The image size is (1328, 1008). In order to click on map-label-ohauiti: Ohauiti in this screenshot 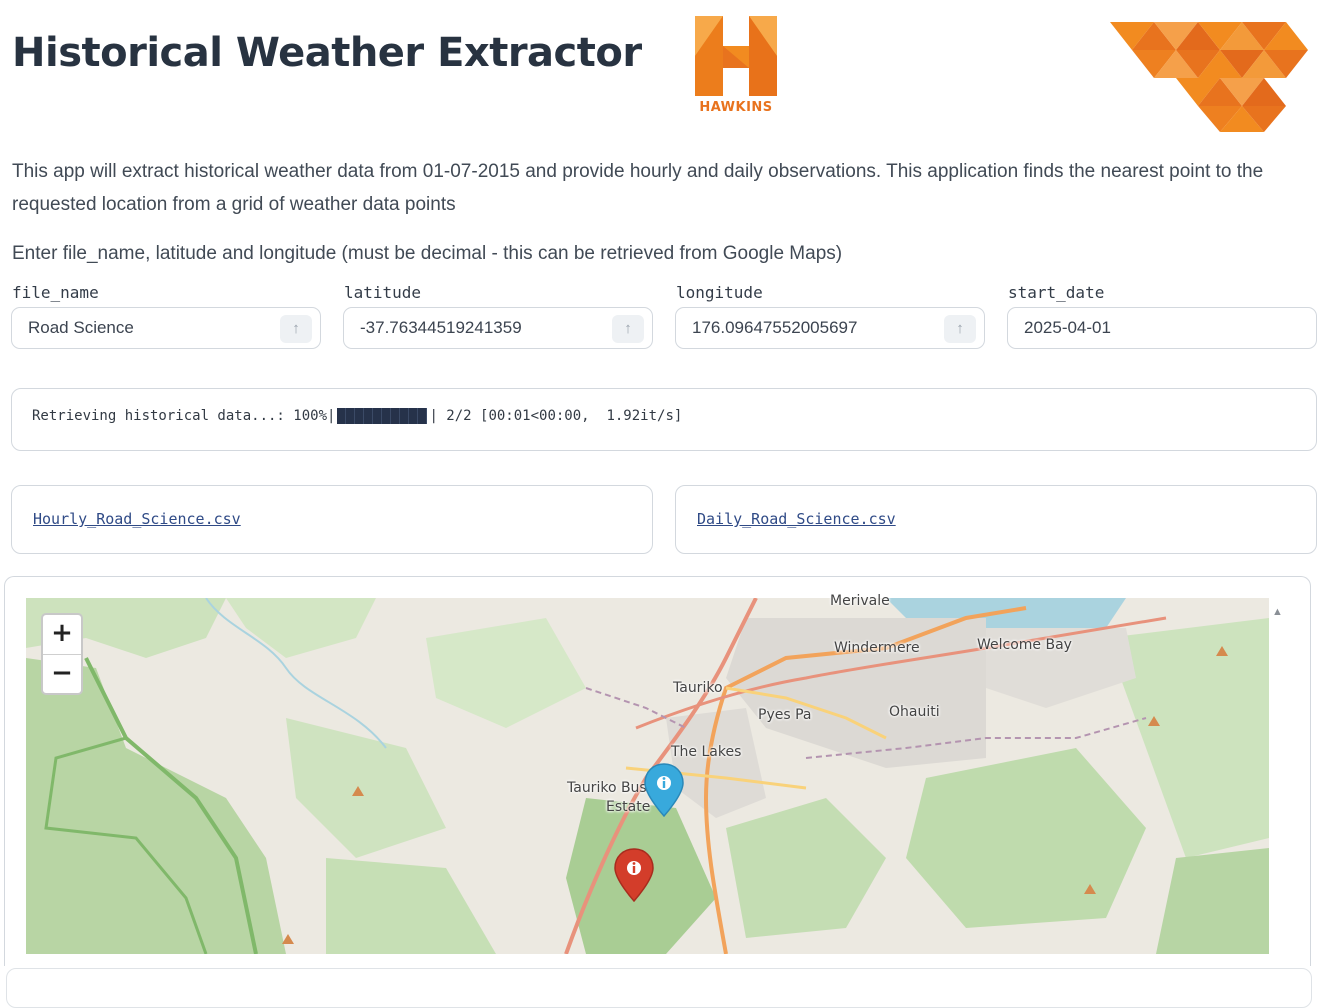, I will do `click(914, 712)`.